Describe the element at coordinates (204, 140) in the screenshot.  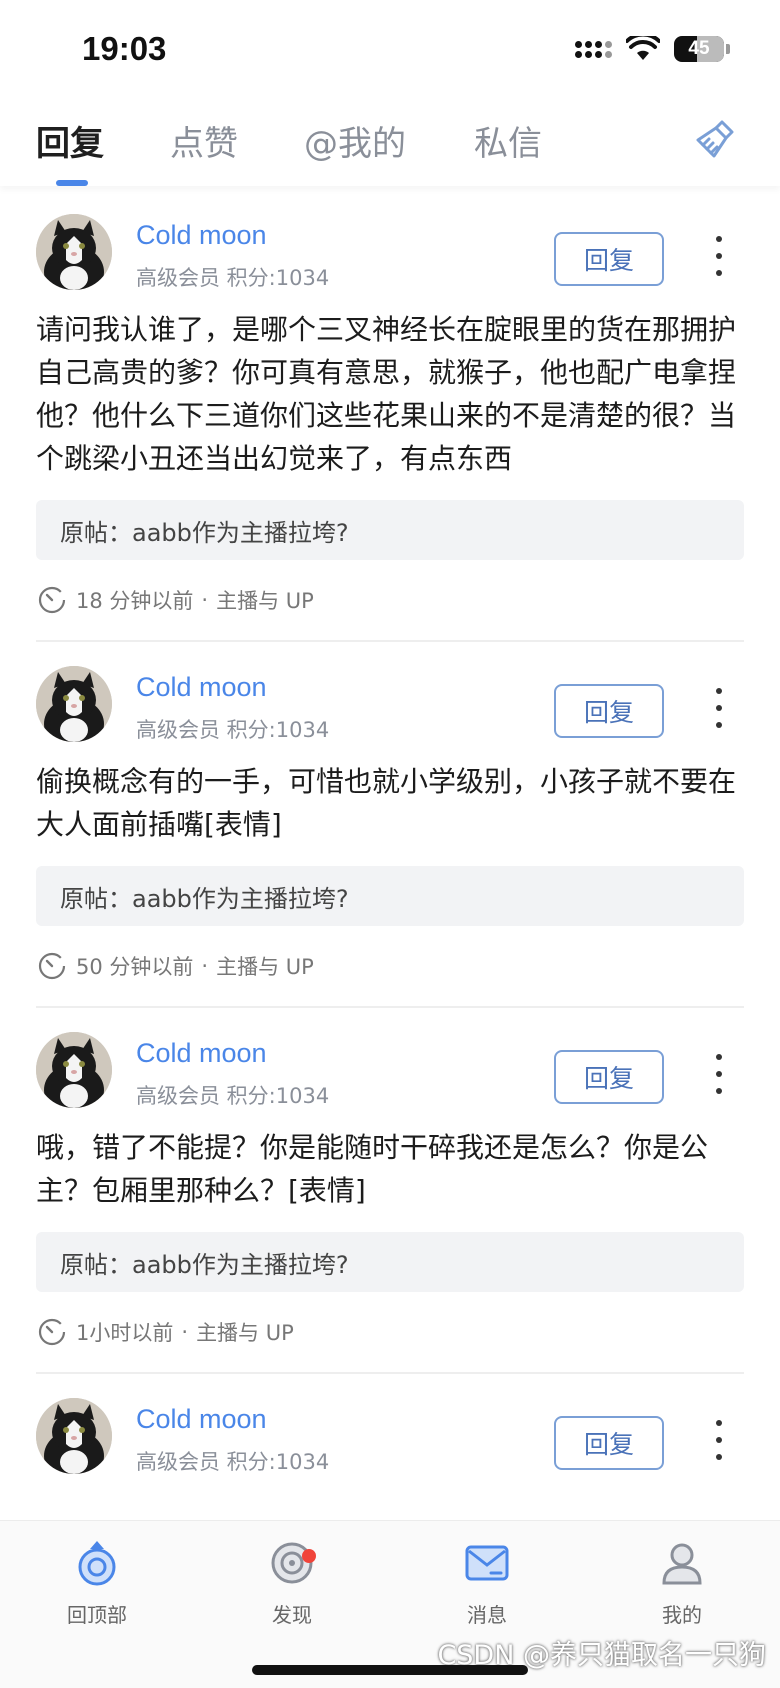
I see `tab-likes: 点赞` at that location.